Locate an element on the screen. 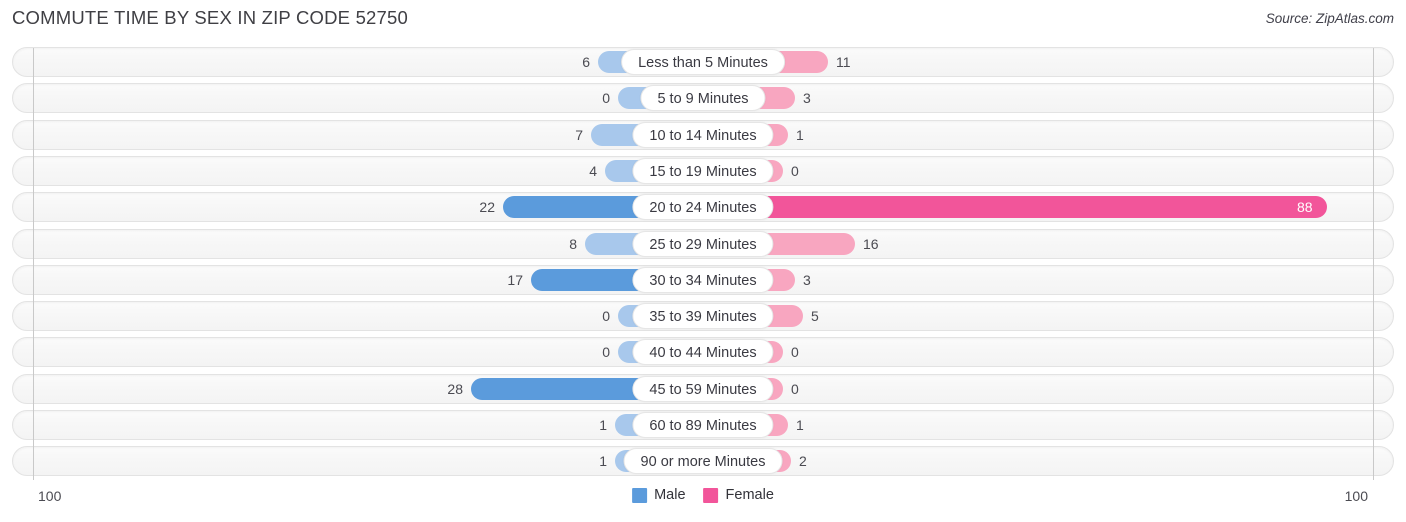 This screenshot has width=1406, height=522. table-row: 28 0 45 to 59 Minutes is located at coordinates (703, 388).